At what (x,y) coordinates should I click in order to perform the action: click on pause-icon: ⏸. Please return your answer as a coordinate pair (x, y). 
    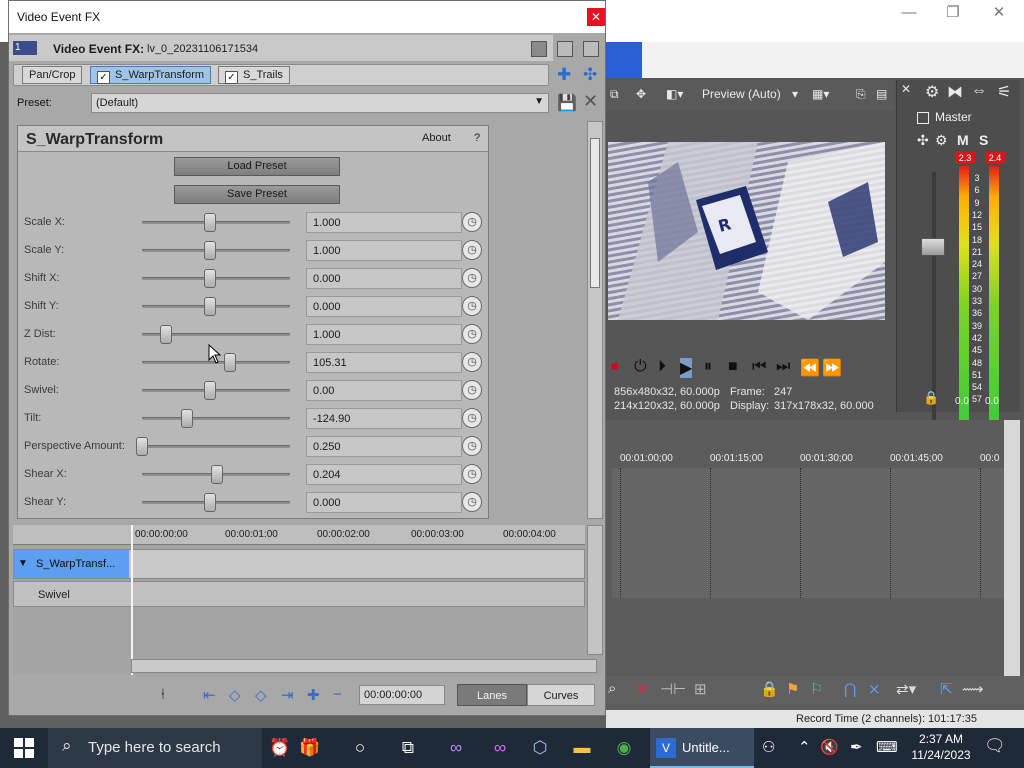
    Looking at the image, I should click on (708, 367).